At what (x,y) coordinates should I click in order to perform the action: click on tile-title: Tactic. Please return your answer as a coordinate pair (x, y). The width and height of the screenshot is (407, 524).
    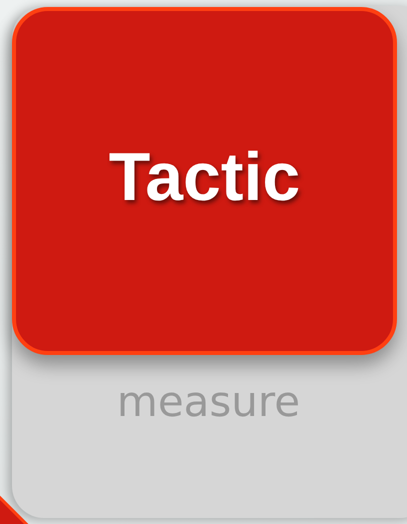
    Looking at the image, I should click on (204, 177).